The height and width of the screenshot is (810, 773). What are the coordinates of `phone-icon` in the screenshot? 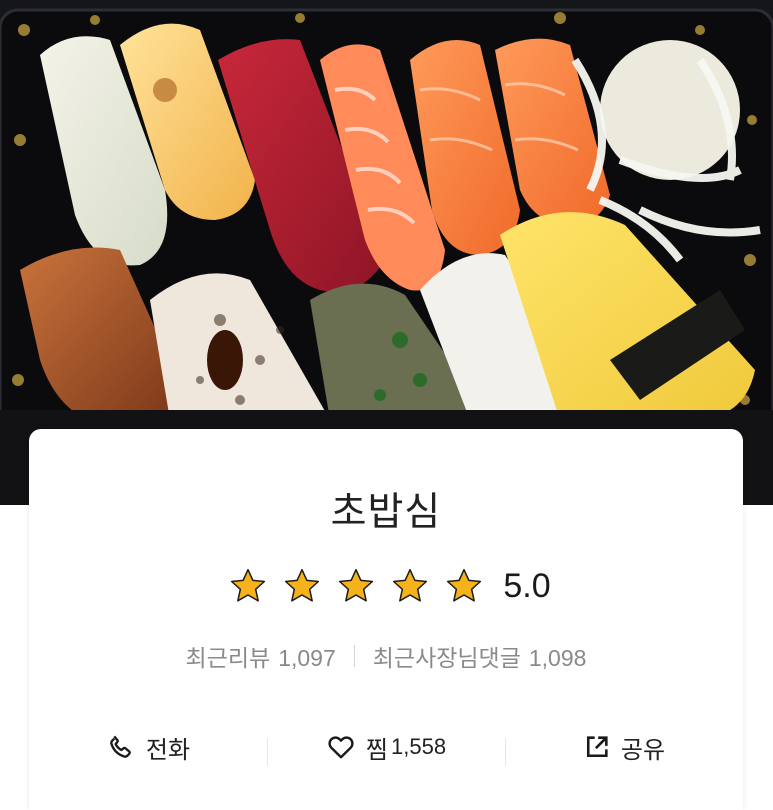 It's located at (120, 746).